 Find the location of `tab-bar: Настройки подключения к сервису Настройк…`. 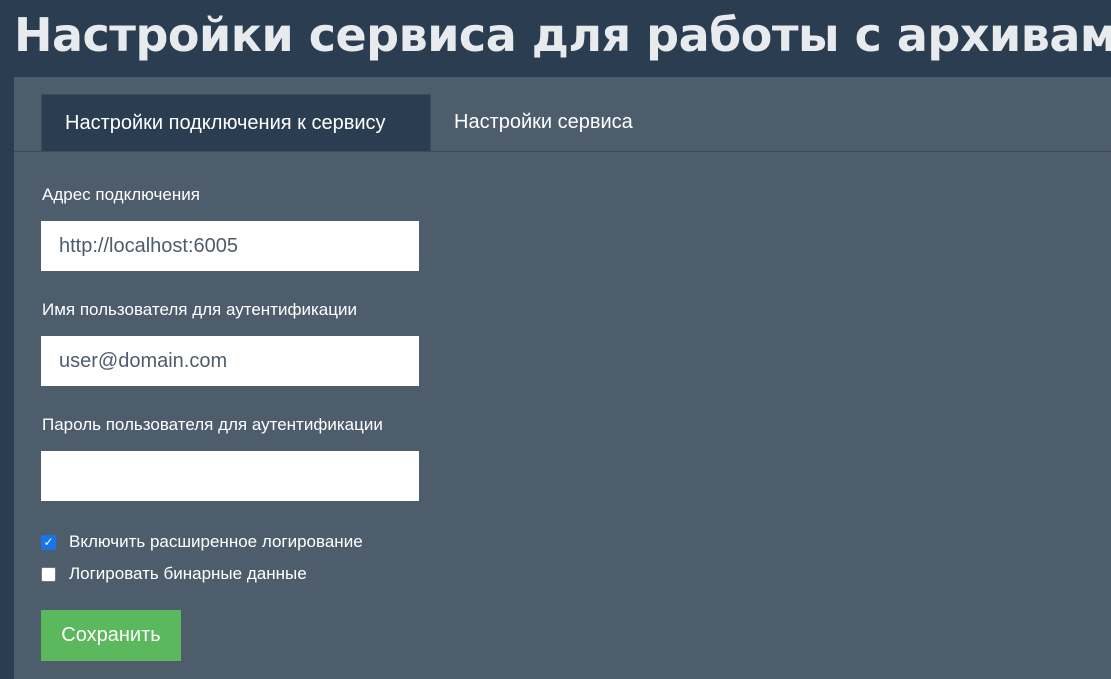

tab-bar: Настройки подключения к сервису Настройк… is located at coordinates (562, 114).